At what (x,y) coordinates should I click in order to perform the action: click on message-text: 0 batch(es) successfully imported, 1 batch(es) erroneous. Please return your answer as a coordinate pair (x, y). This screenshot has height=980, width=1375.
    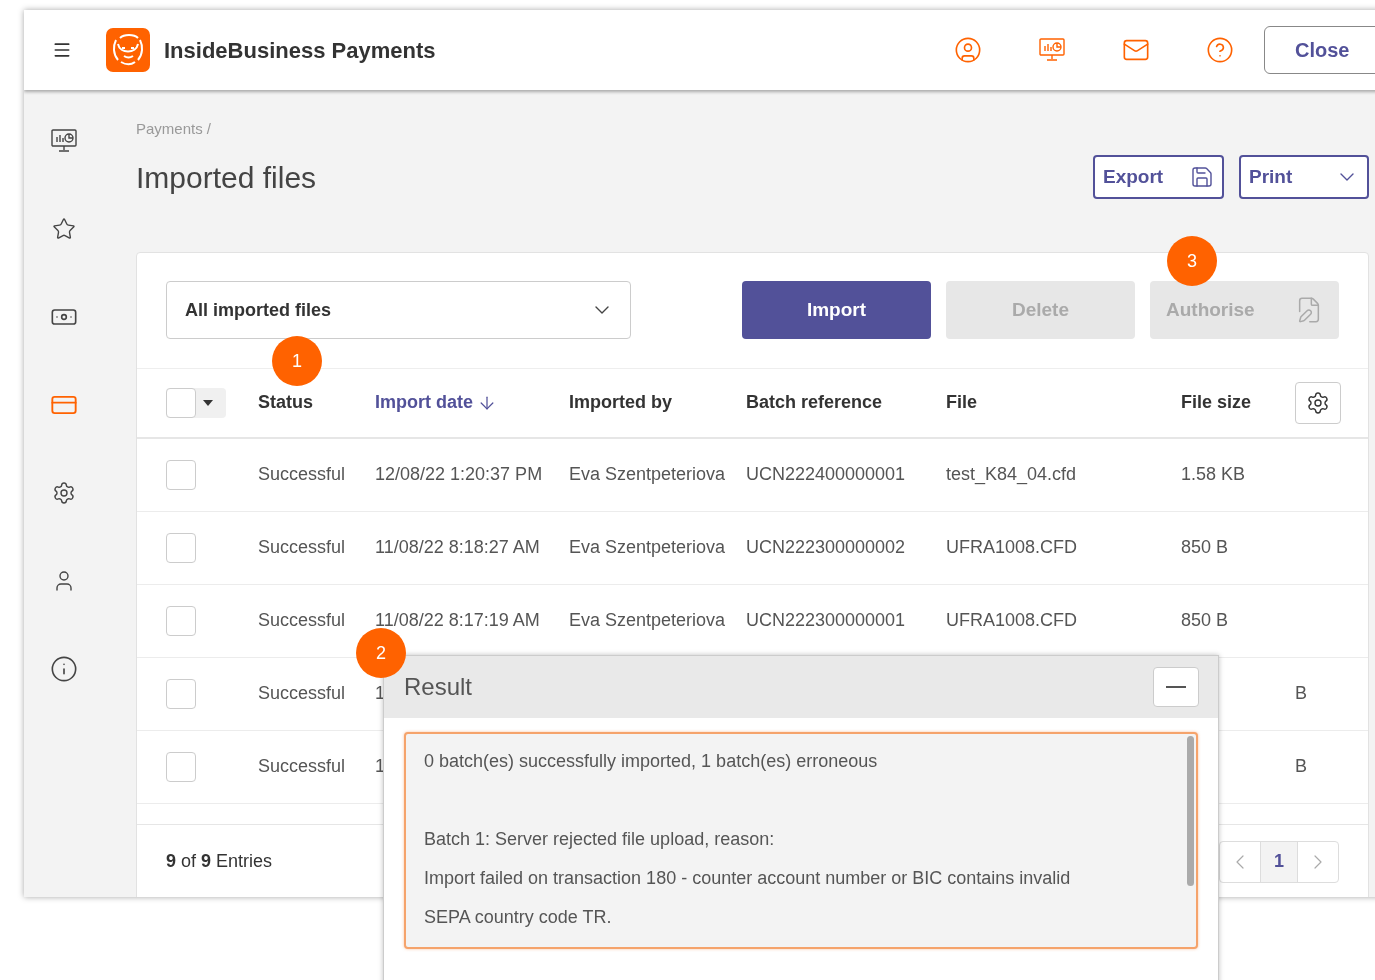
    Looking at the image, I should click on (651, 761).